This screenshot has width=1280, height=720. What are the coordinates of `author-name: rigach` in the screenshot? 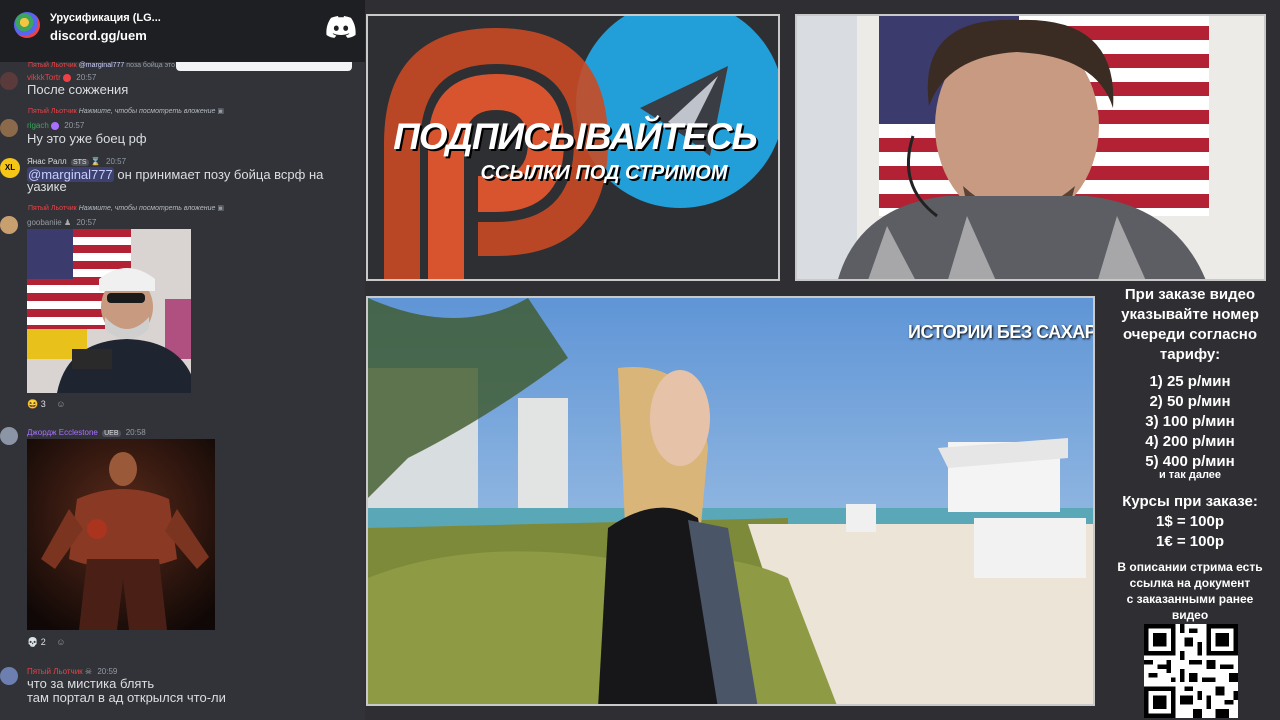 It's located at (38, 125).